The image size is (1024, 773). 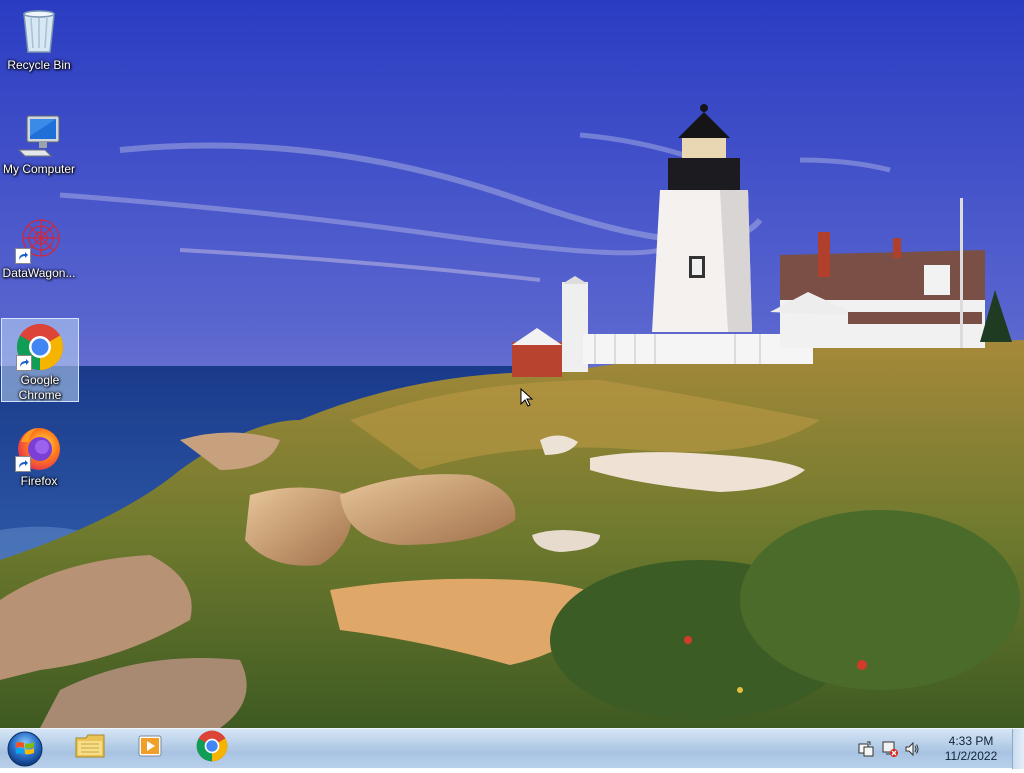 I want to click on taskbar: 4:33 PM 11/2/2022, so click(x=512, y=748).